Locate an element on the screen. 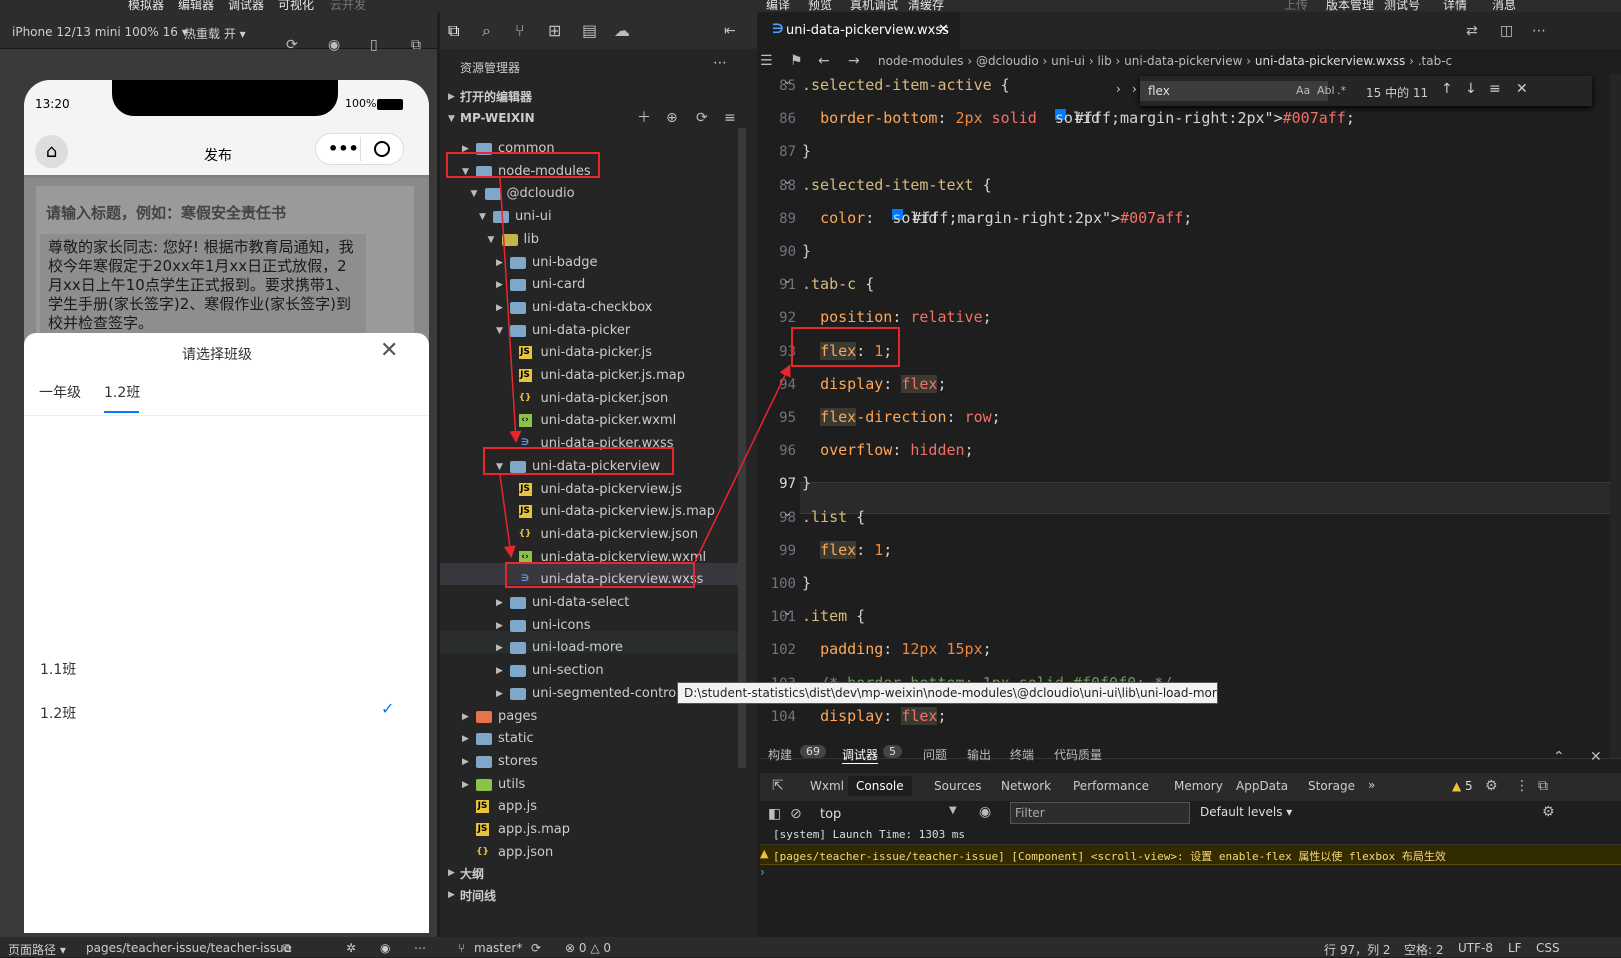  annotation-arrows is located at coordinates (645, 370).